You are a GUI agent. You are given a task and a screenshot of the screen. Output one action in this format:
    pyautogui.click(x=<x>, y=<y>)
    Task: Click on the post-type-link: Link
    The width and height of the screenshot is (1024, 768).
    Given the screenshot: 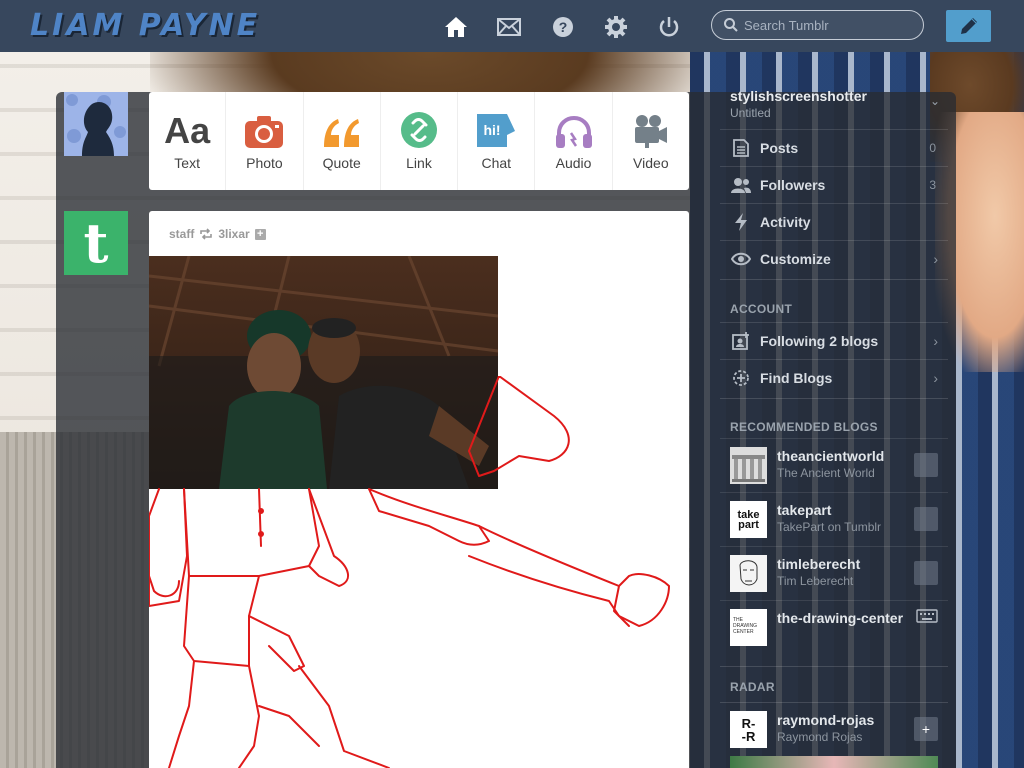 What is the action you would take?
    pyautogui.click(x=420, y=141)
    